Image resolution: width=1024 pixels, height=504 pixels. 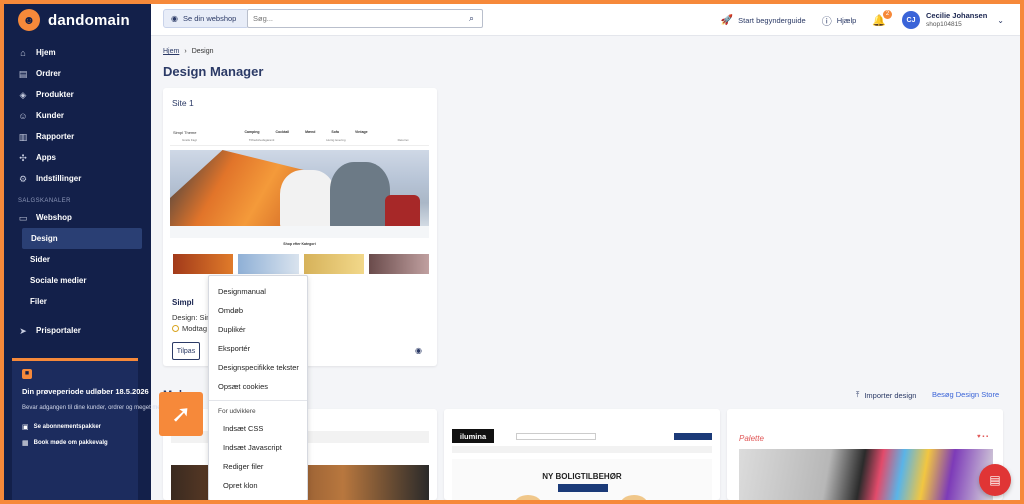 I want to click on sidebar-item-indstillinger: ⚙ Indstillinger, so click(x=77, y=178).